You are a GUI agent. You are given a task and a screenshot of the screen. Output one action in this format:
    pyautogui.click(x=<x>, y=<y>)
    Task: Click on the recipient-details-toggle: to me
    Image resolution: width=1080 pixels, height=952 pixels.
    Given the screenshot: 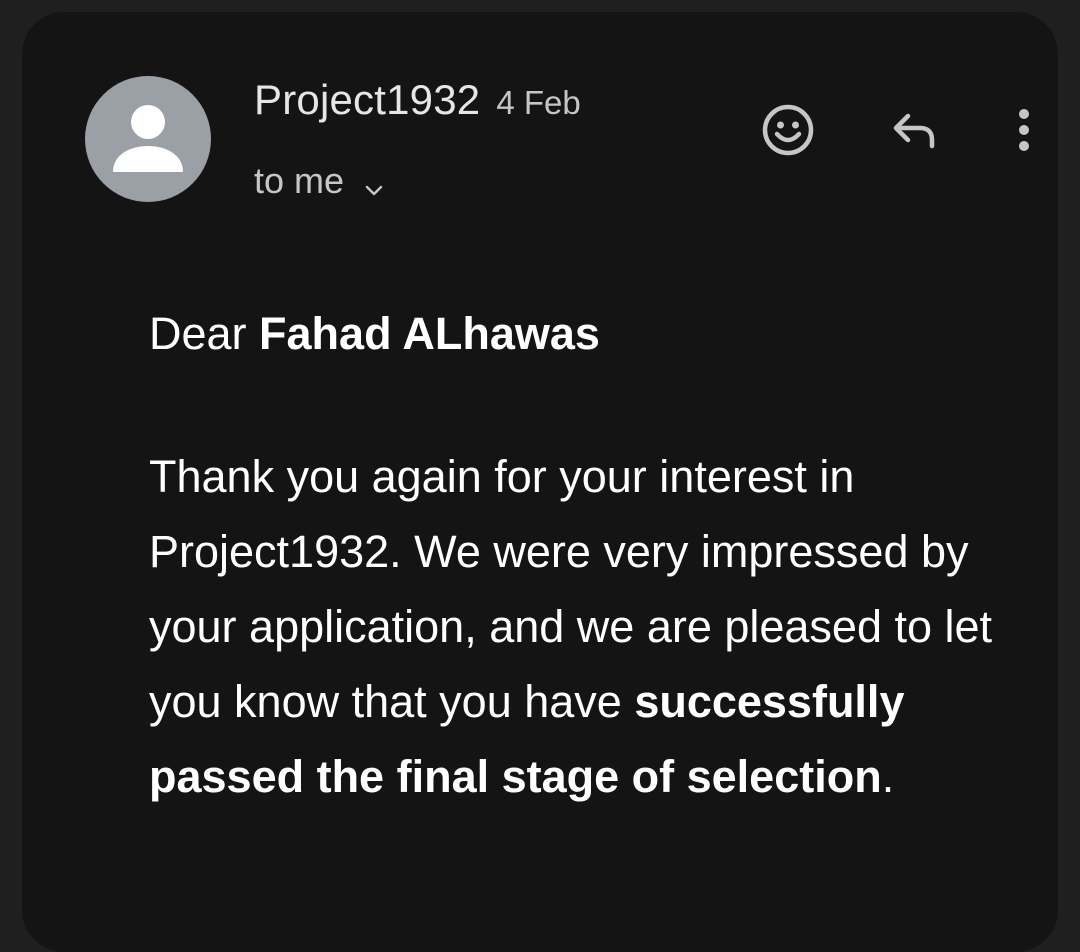 What is the action you would take?
    pyautogui.click(x=320, y=181)
    